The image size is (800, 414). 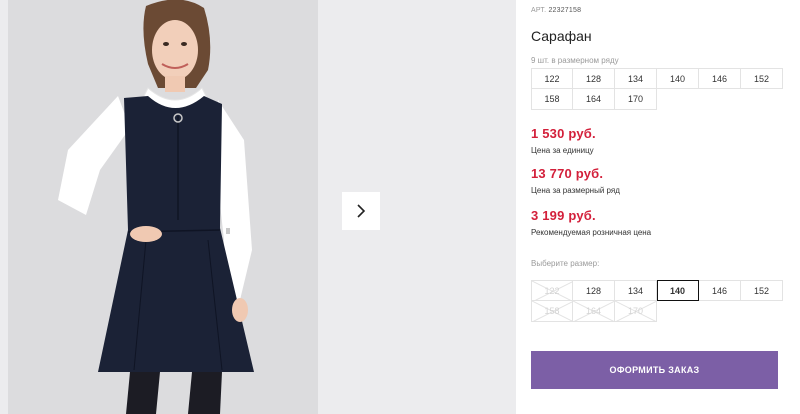 I want to click on size-option-label: 122, so click(x=552, y=290).